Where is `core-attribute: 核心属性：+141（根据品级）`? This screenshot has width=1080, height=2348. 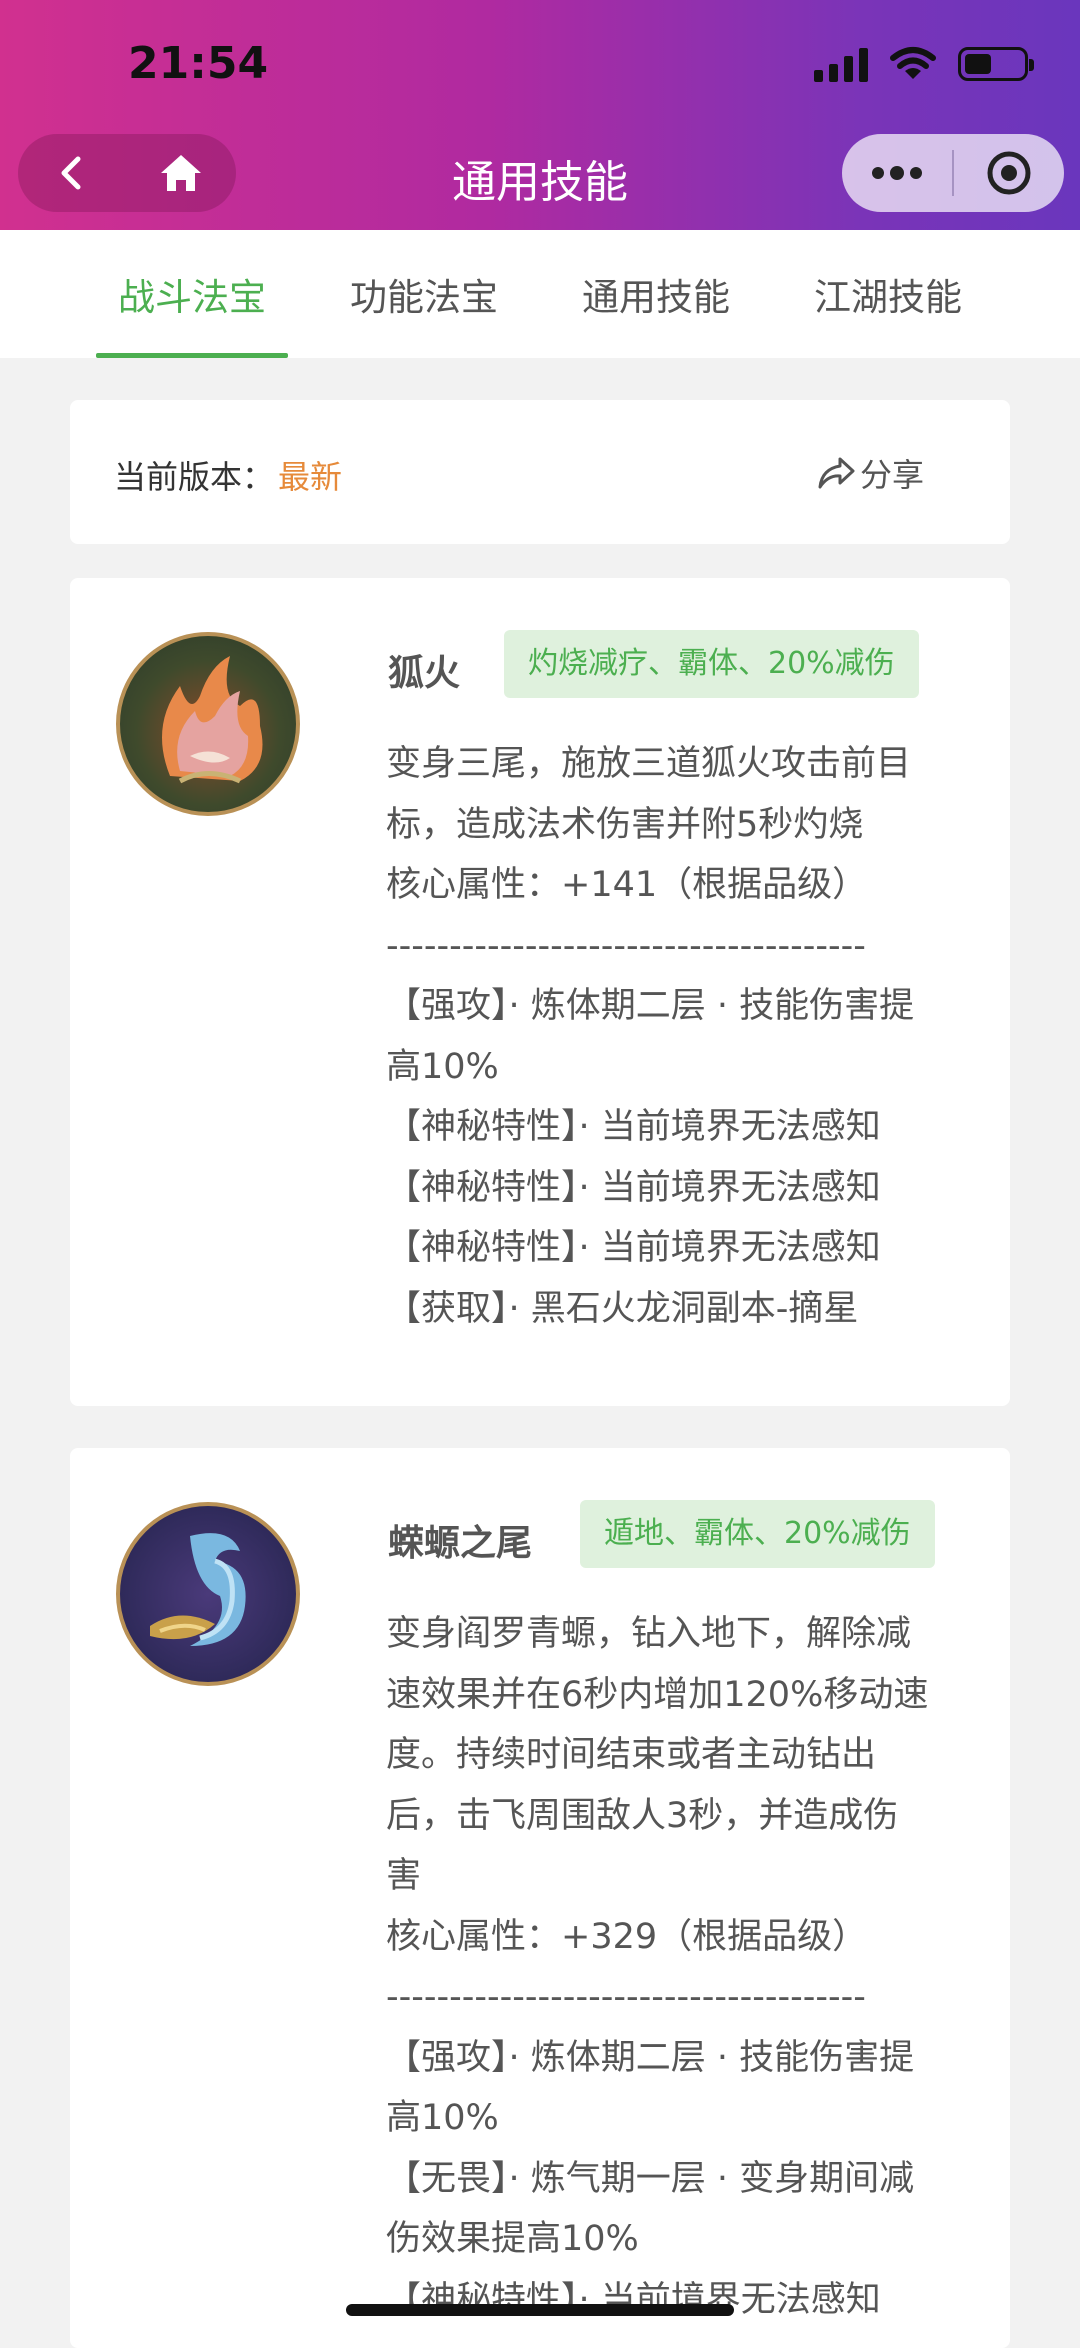
core-attribute: 核心属性：+141（根据品级） is located at coordinates (627, 885).